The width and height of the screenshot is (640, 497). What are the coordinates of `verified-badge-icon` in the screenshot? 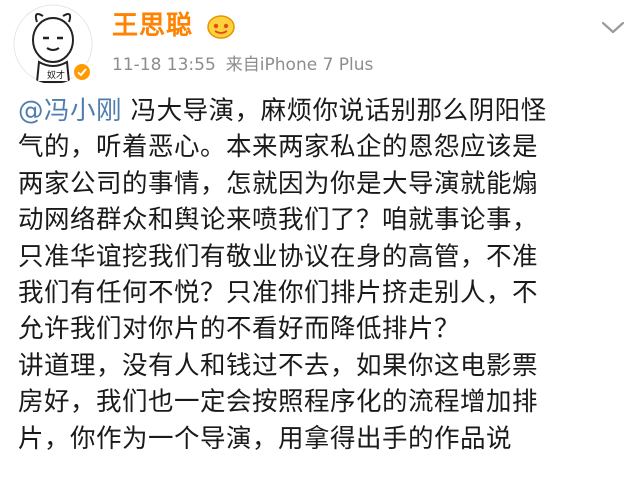 It's located at (82, 72).